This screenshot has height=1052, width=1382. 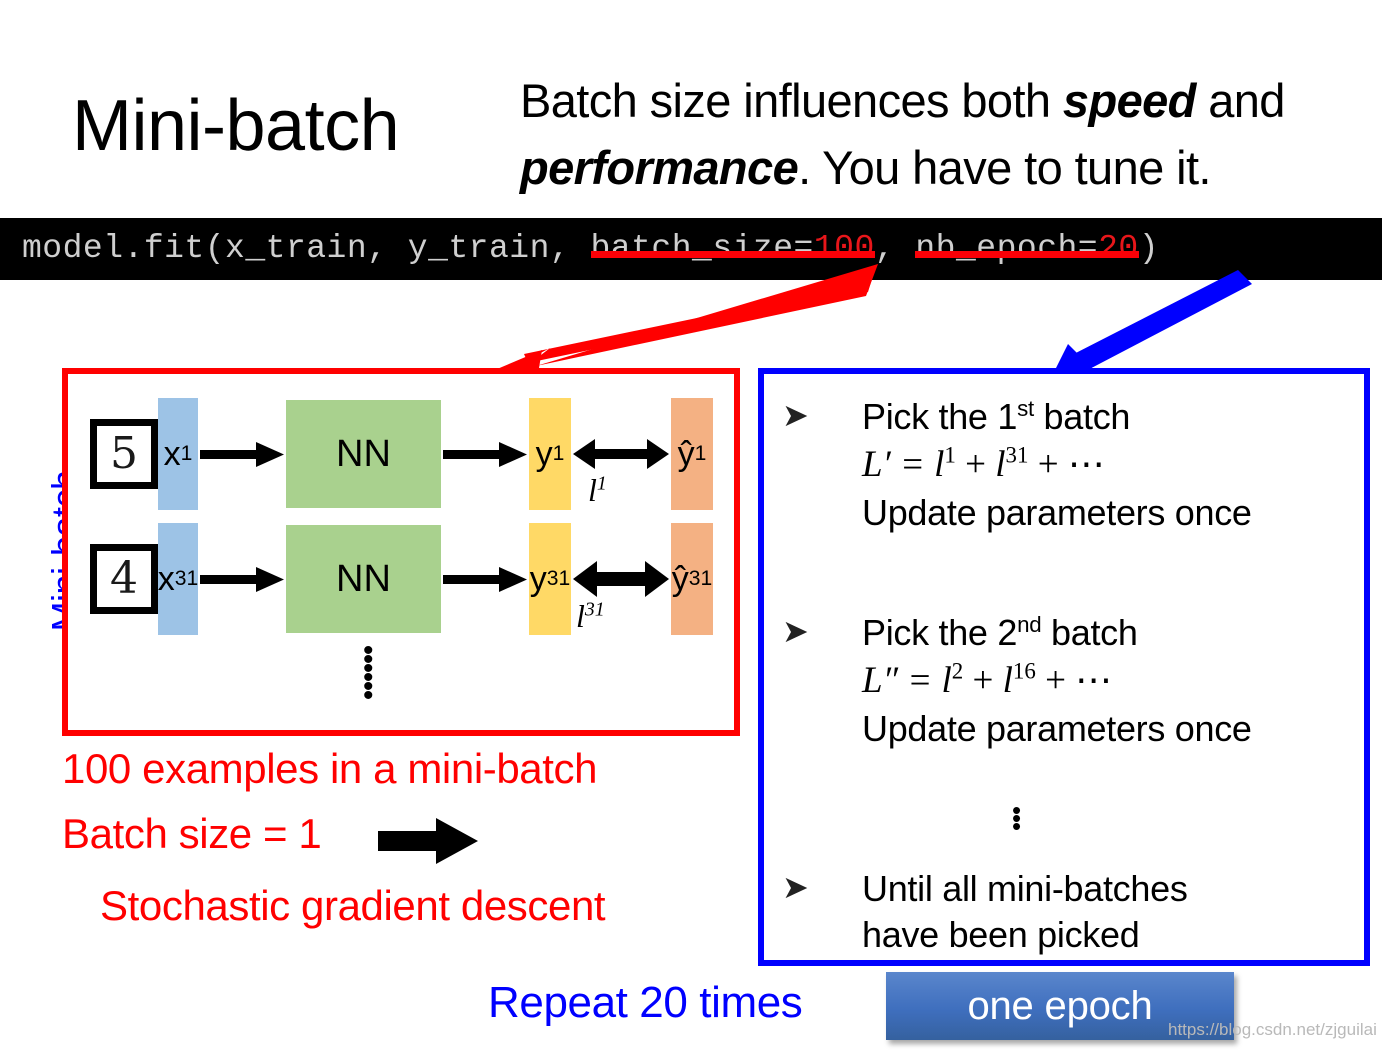 I want to click on headline-part2: and, so click(x=1240, y=100).